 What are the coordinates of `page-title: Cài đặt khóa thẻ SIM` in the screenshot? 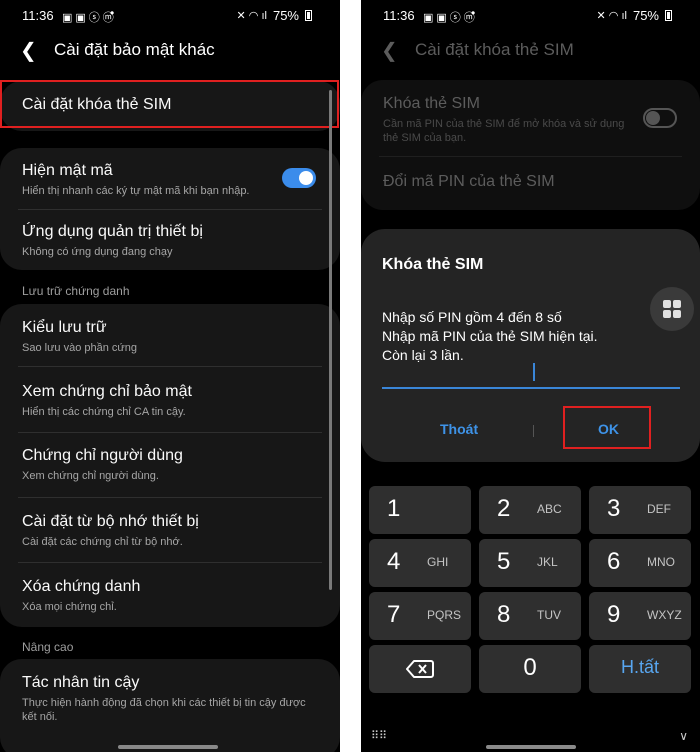 It's located at (494, 49).